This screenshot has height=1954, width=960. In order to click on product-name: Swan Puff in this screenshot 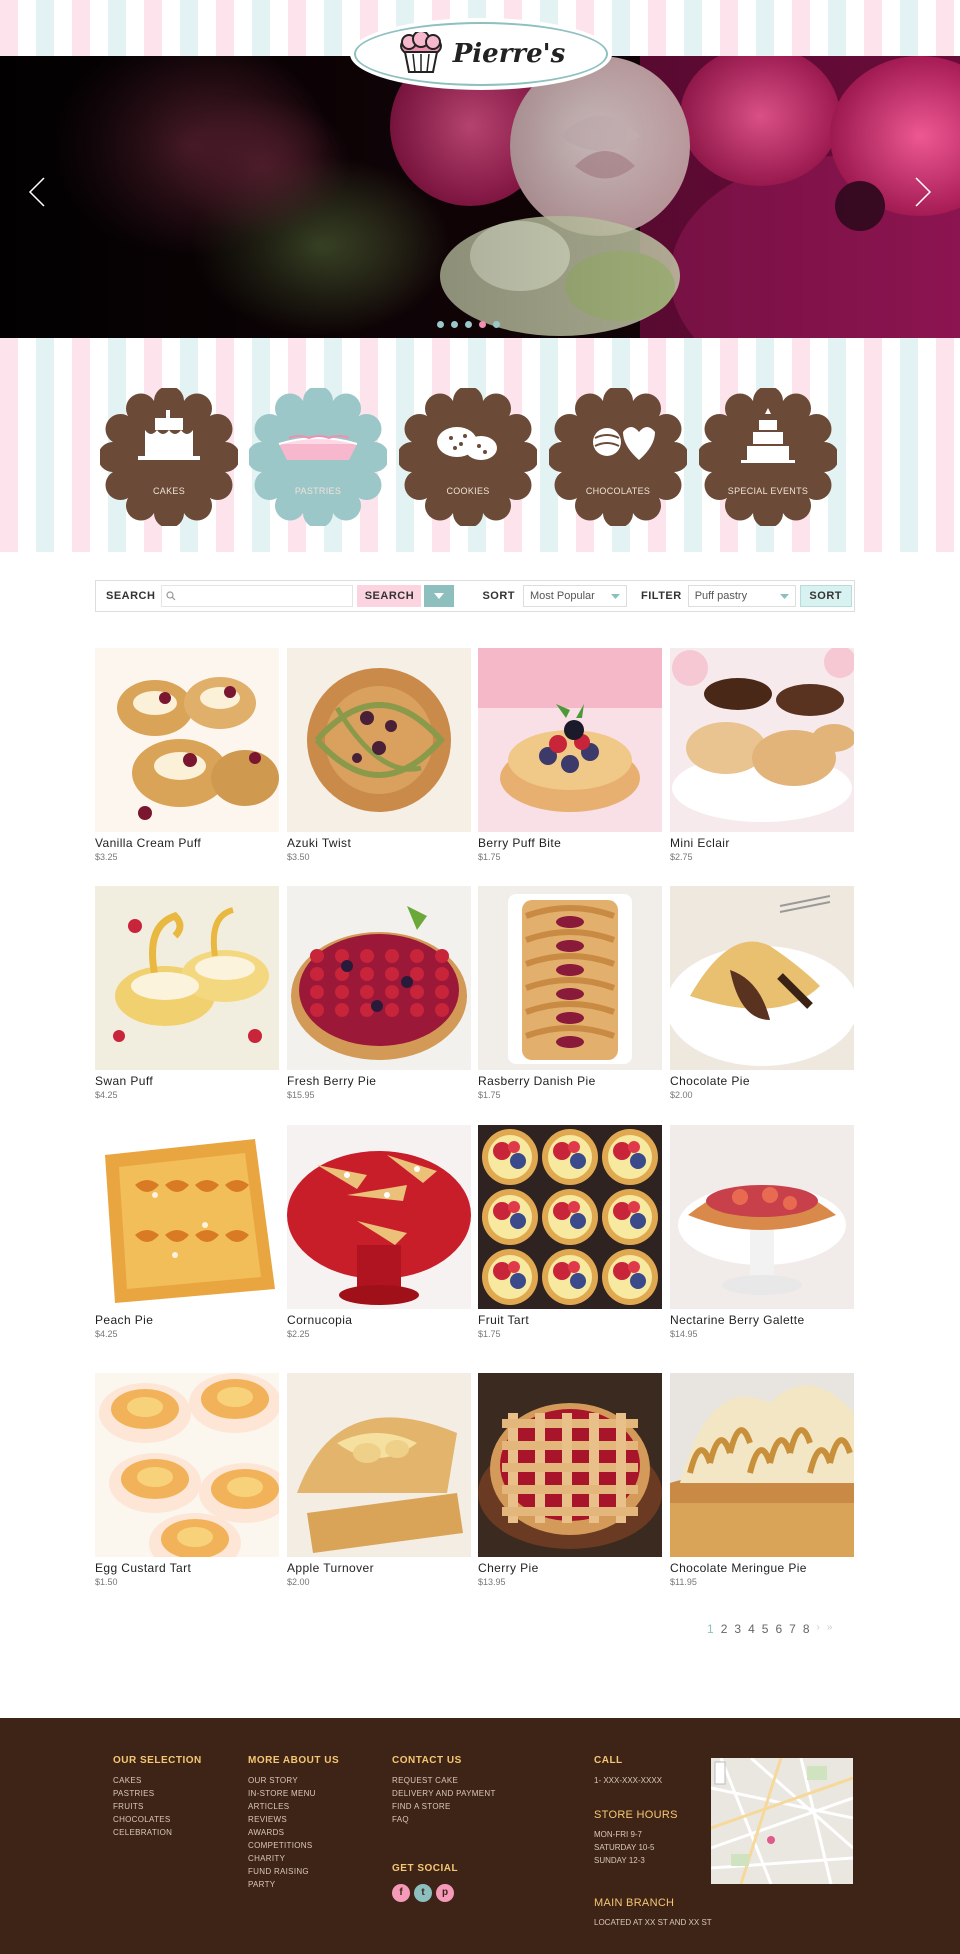, I will do `click(187, 1081)`.